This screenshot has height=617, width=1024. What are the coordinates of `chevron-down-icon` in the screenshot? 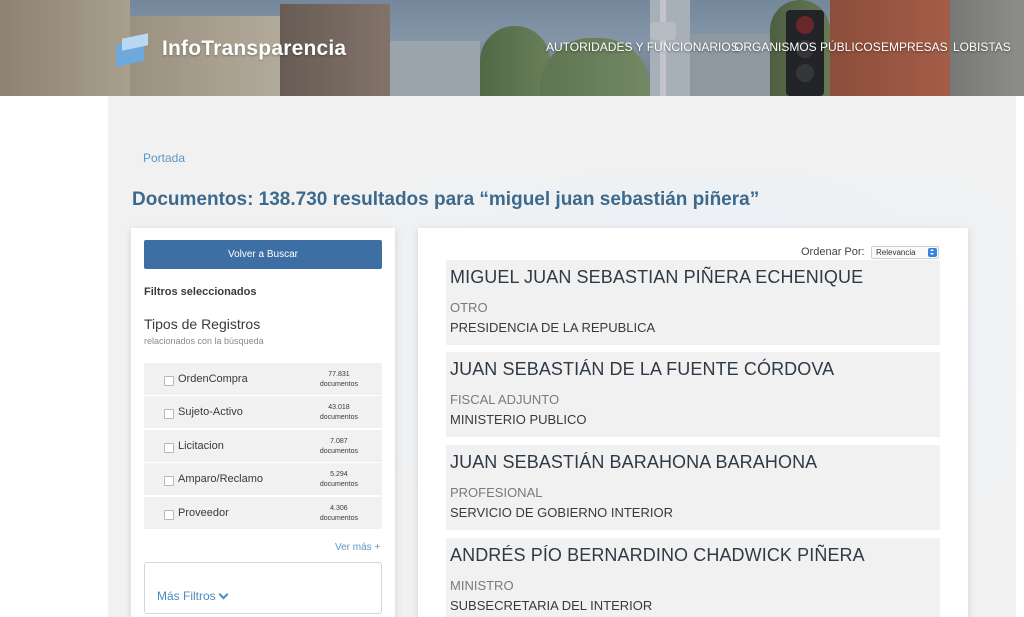 It's located at (223, 594).